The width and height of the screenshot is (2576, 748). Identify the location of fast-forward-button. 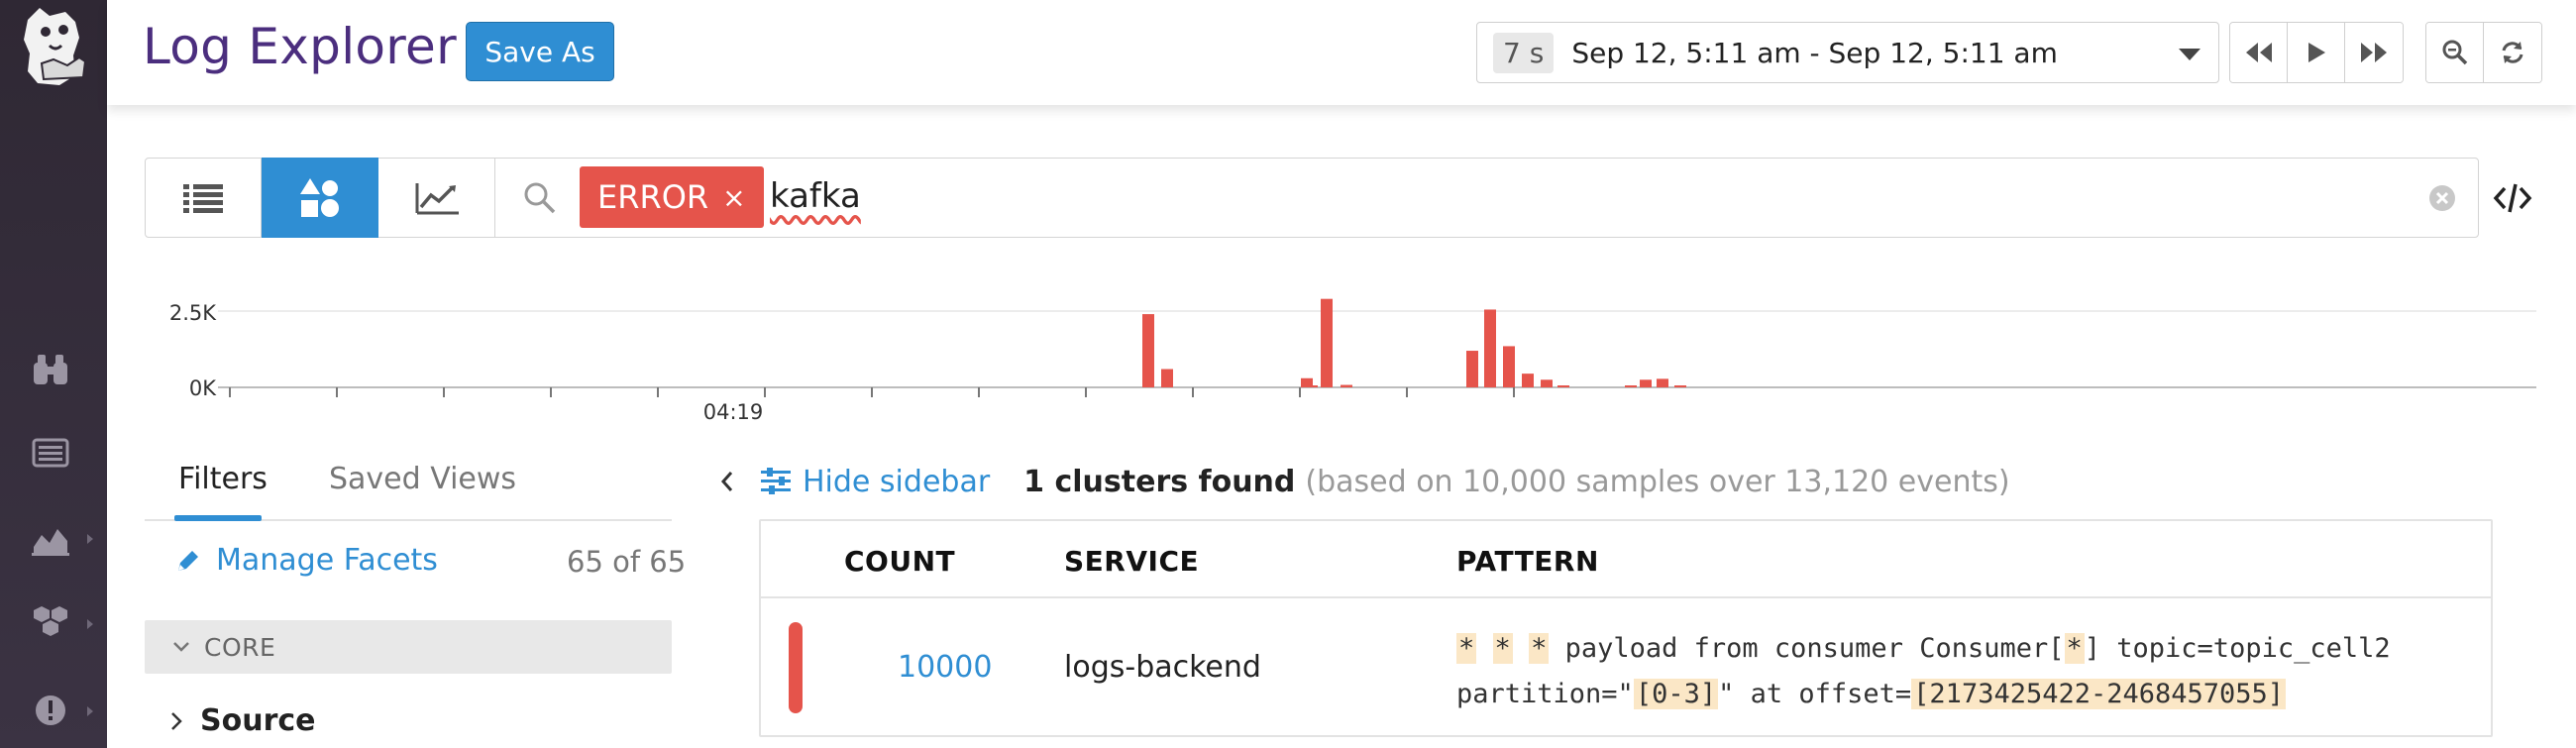
(2374, 52).